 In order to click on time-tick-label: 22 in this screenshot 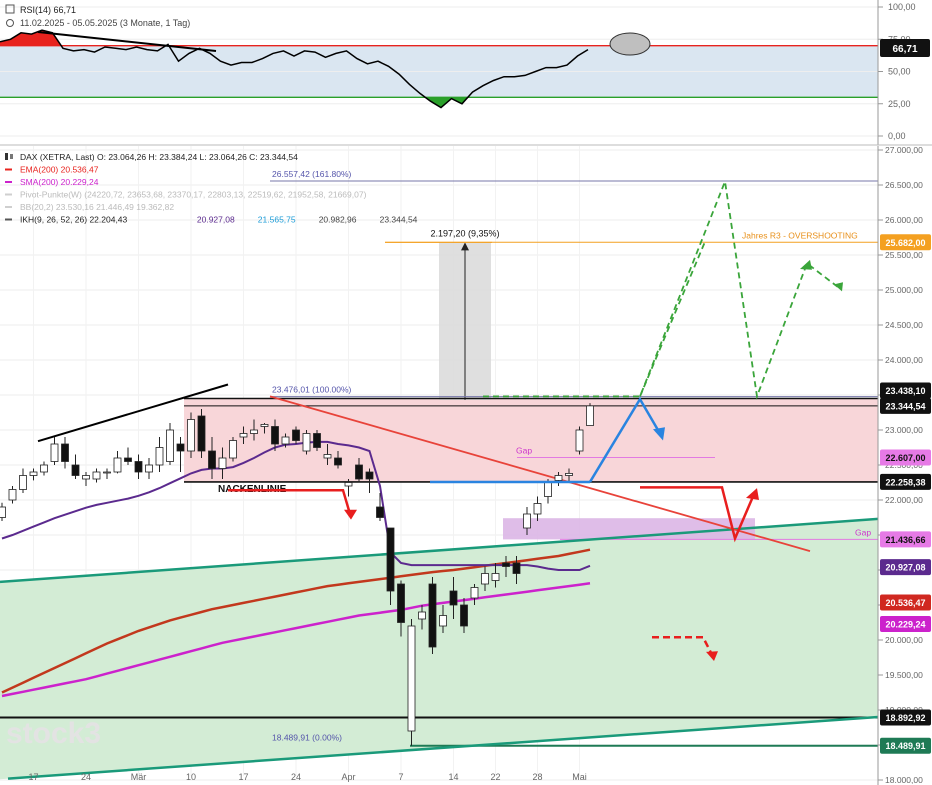, I will do `click(495, 777)`.